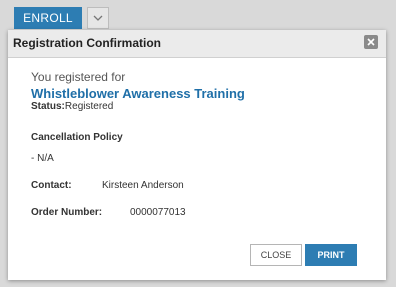 Image resolution: width=396 pixels, height=287 pixels. I want to click on status-value: Registered, so click(89, 106).